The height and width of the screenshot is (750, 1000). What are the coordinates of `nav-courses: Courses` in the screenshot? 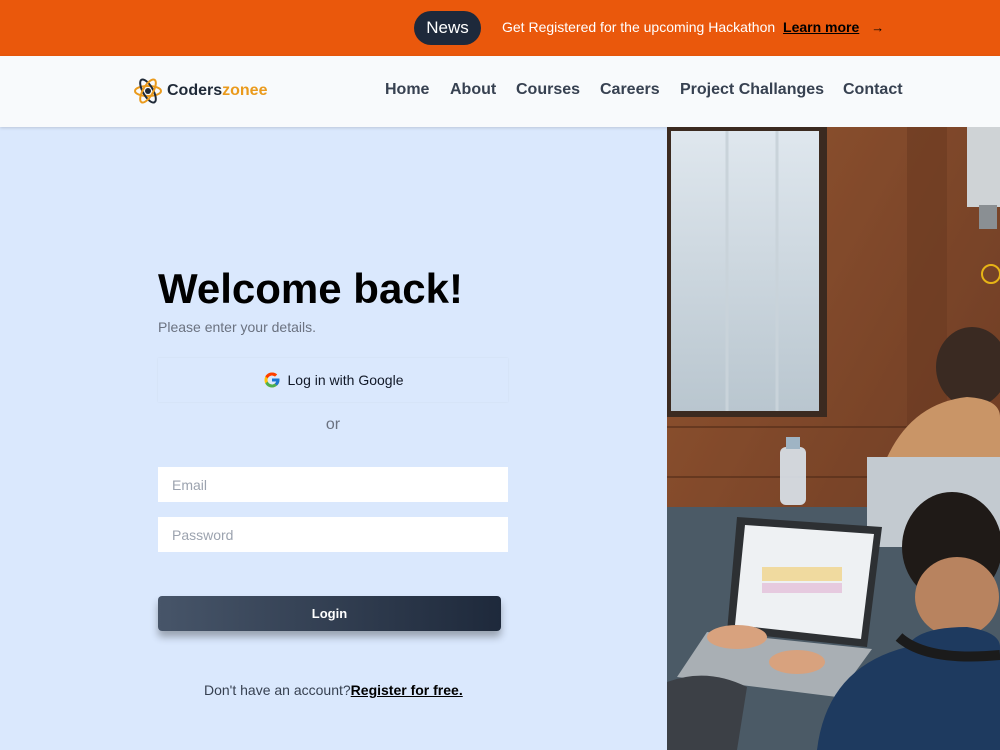 It's located at (548, 90).